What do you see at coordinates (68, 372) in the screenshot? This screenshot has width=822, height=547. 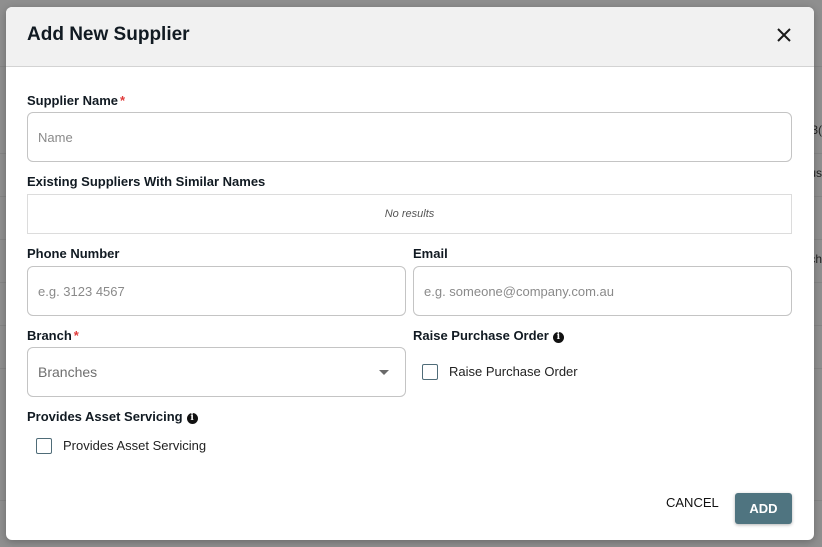 I see `branch-select-value: Branches` at bounding box center [68, 372].